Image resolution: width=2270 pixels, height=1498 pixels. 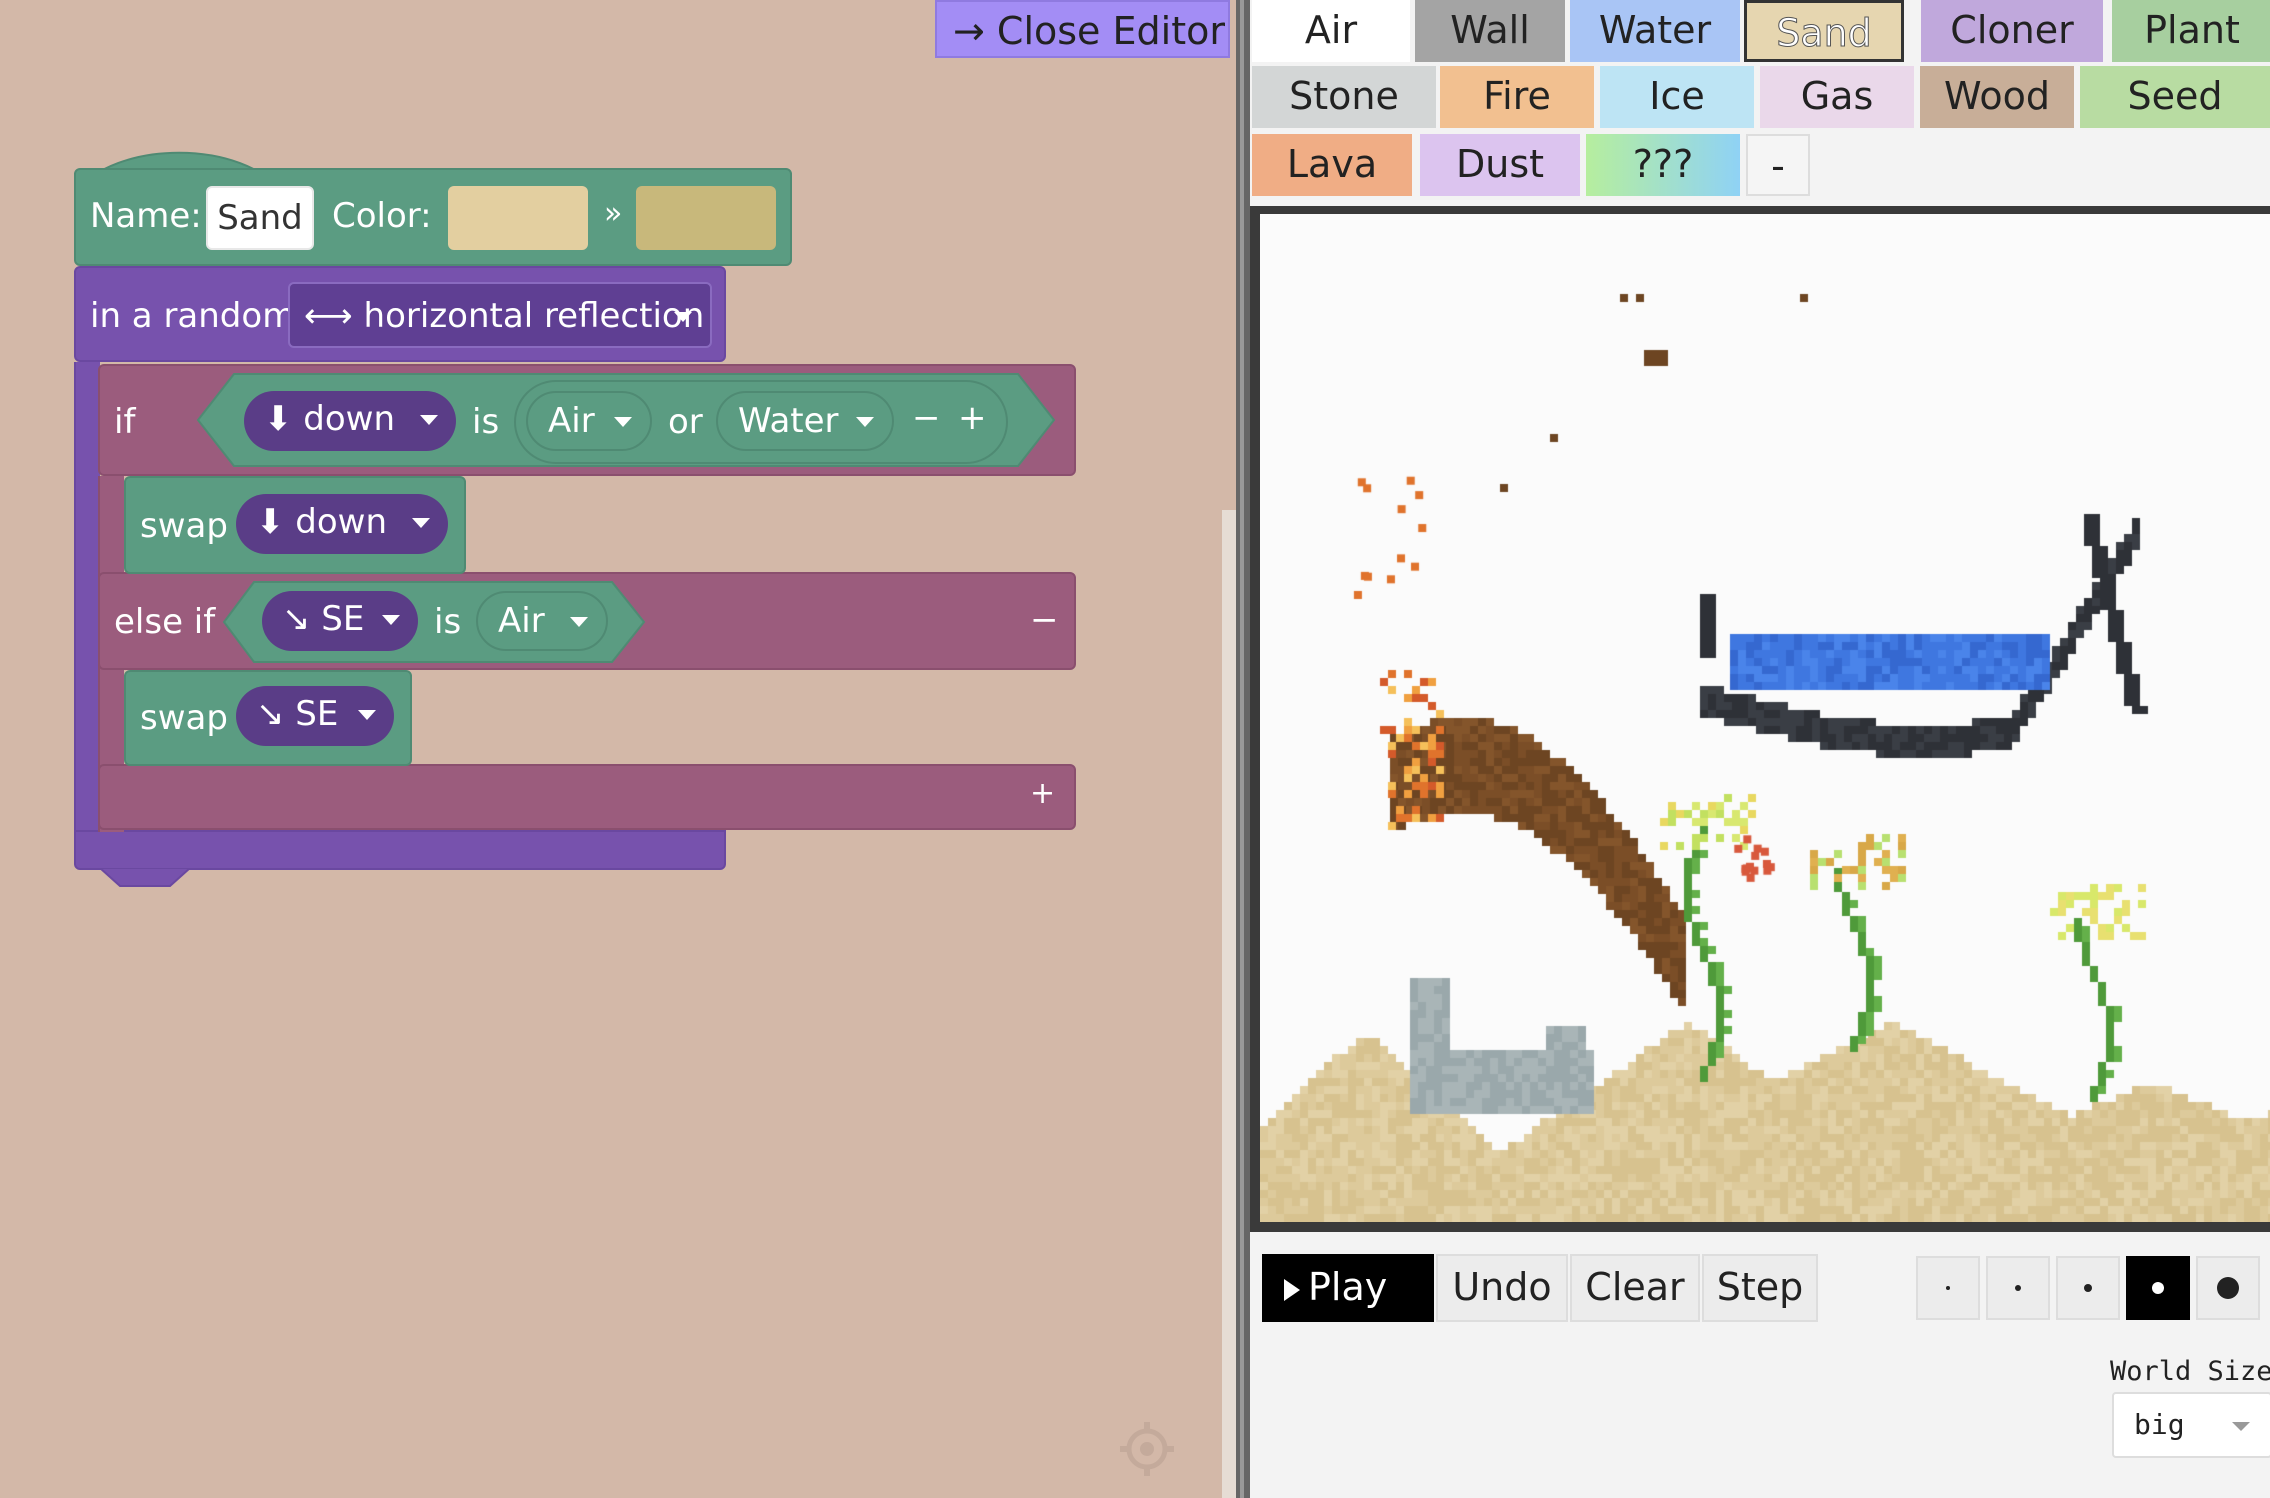 I want to click on color-end-swatch, so click(x=706, y=218).